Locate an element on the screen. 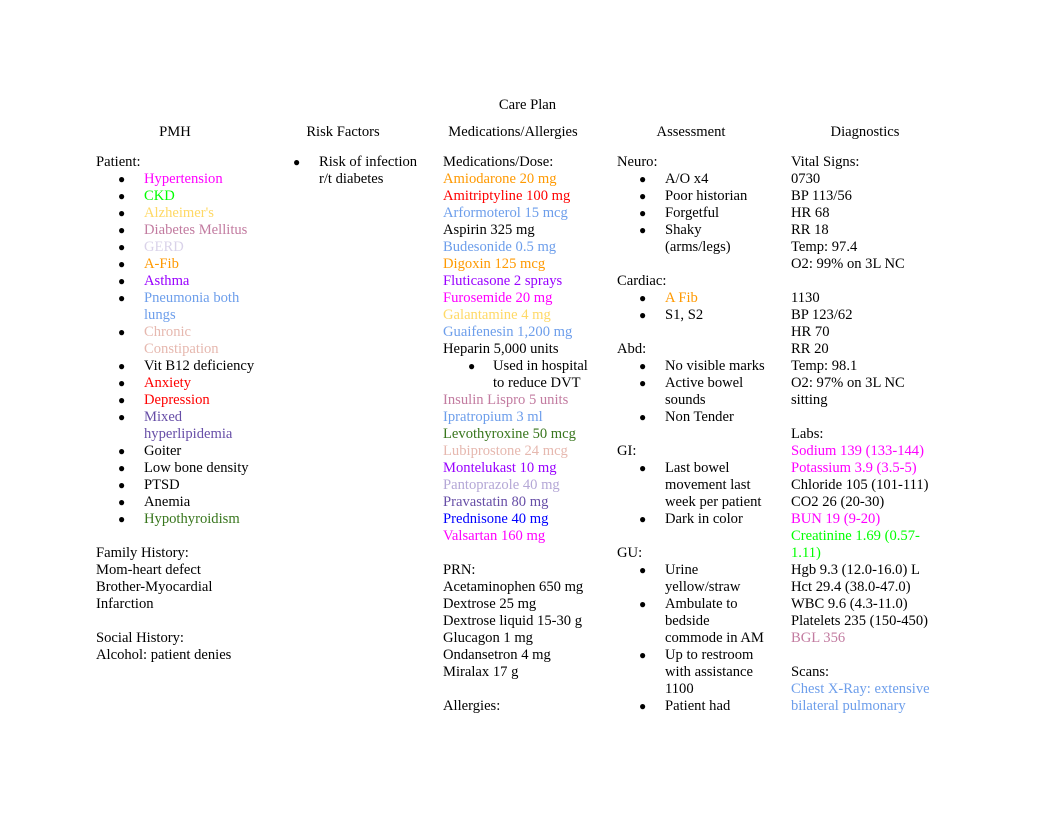 Image resolution: width=1062 pixels, height=822 pixels. lab-result: BGL 356 is located at coordinates (818, 638).